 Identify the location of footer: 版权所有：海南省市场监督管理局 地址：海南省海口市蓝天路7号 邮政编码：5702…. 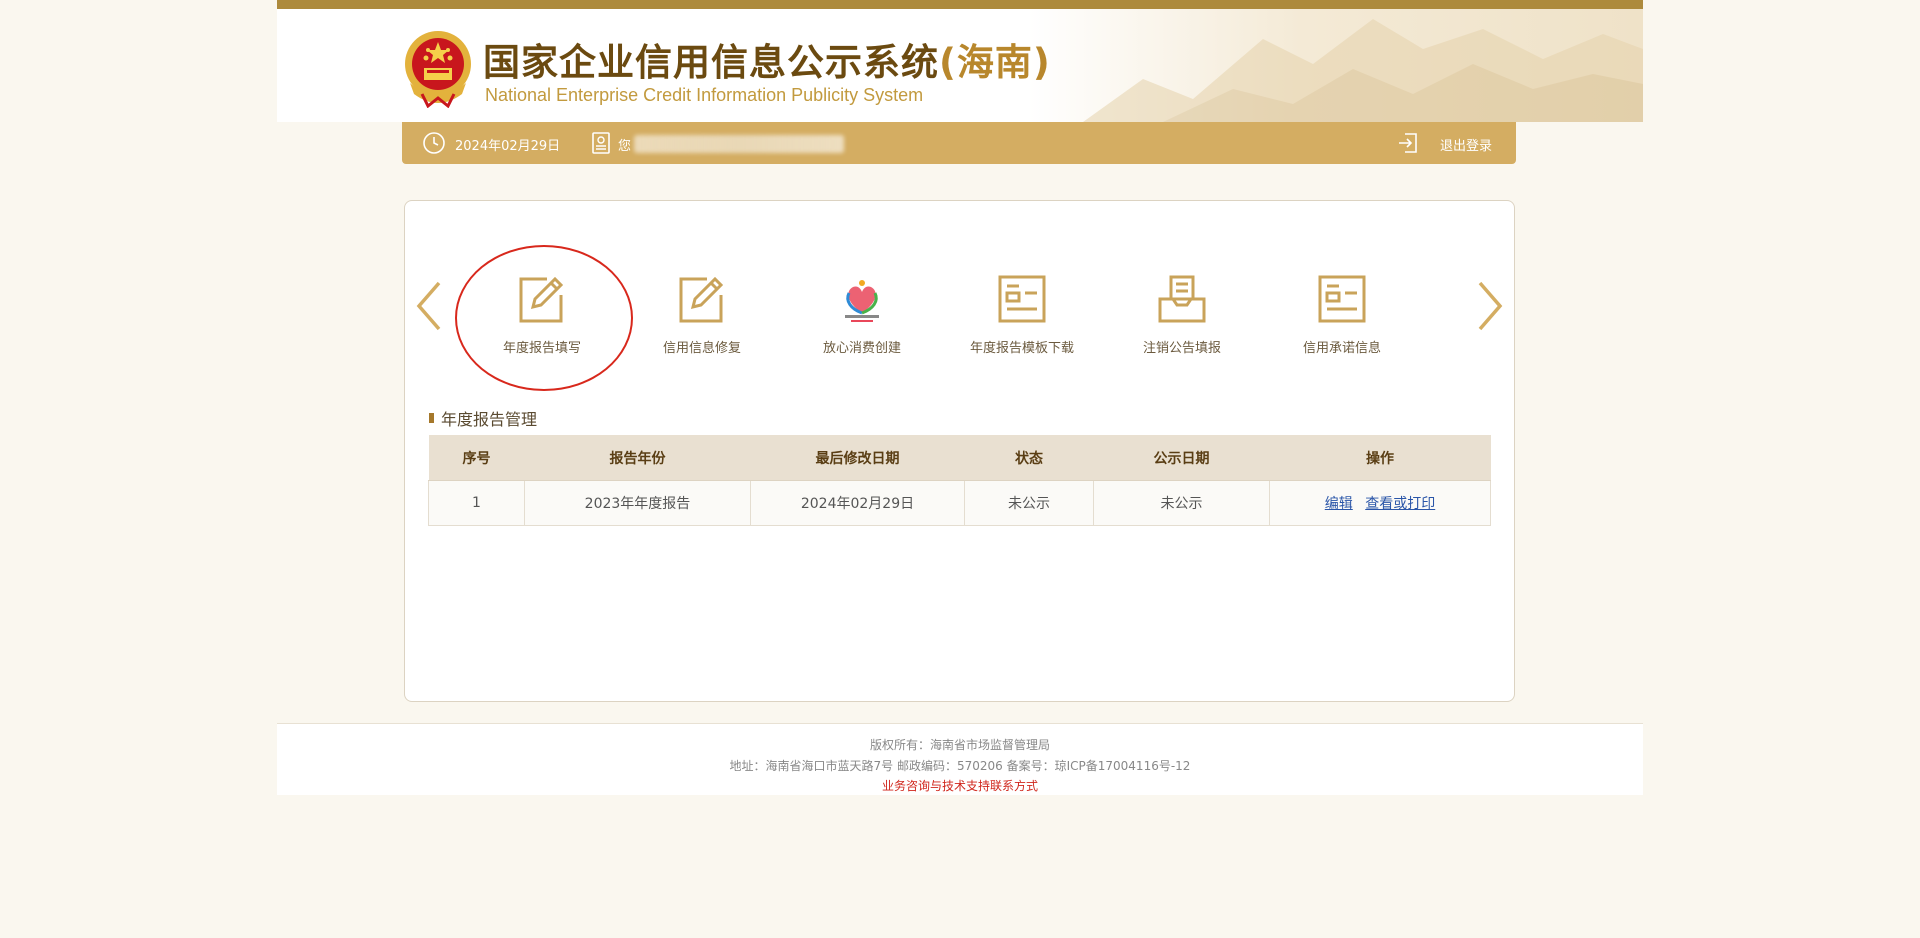
(960, 759).